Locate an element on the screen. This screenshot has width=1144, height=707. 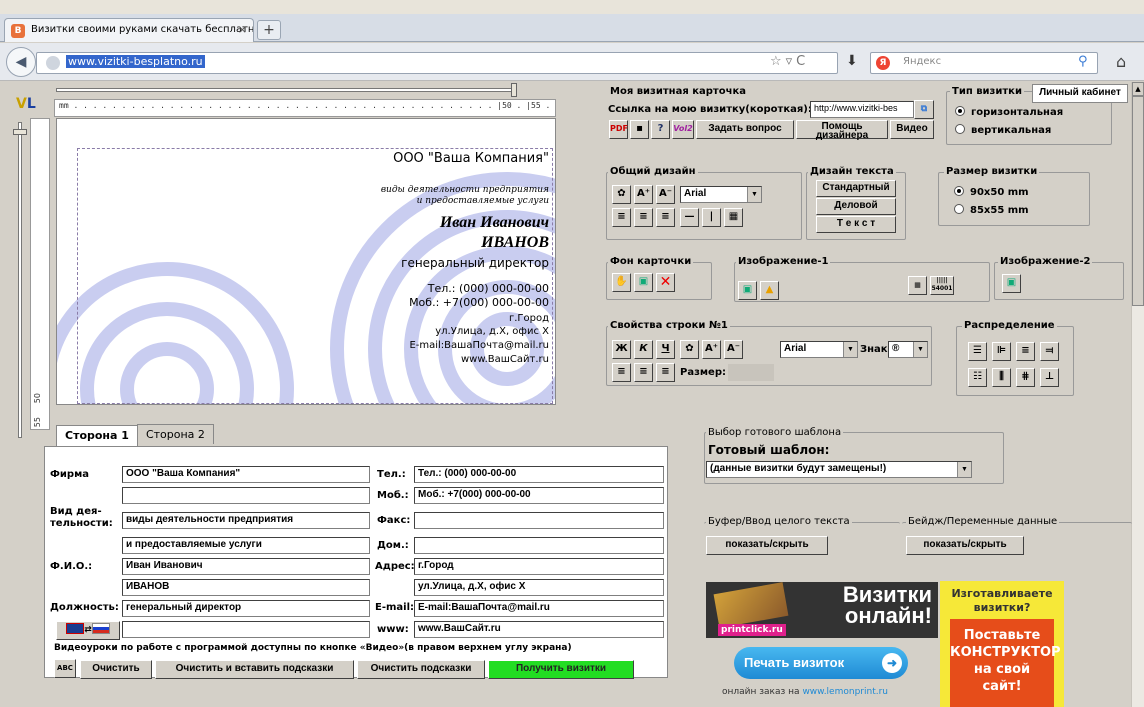
pdf-icon: PDF is located at coordinates (618, 129).